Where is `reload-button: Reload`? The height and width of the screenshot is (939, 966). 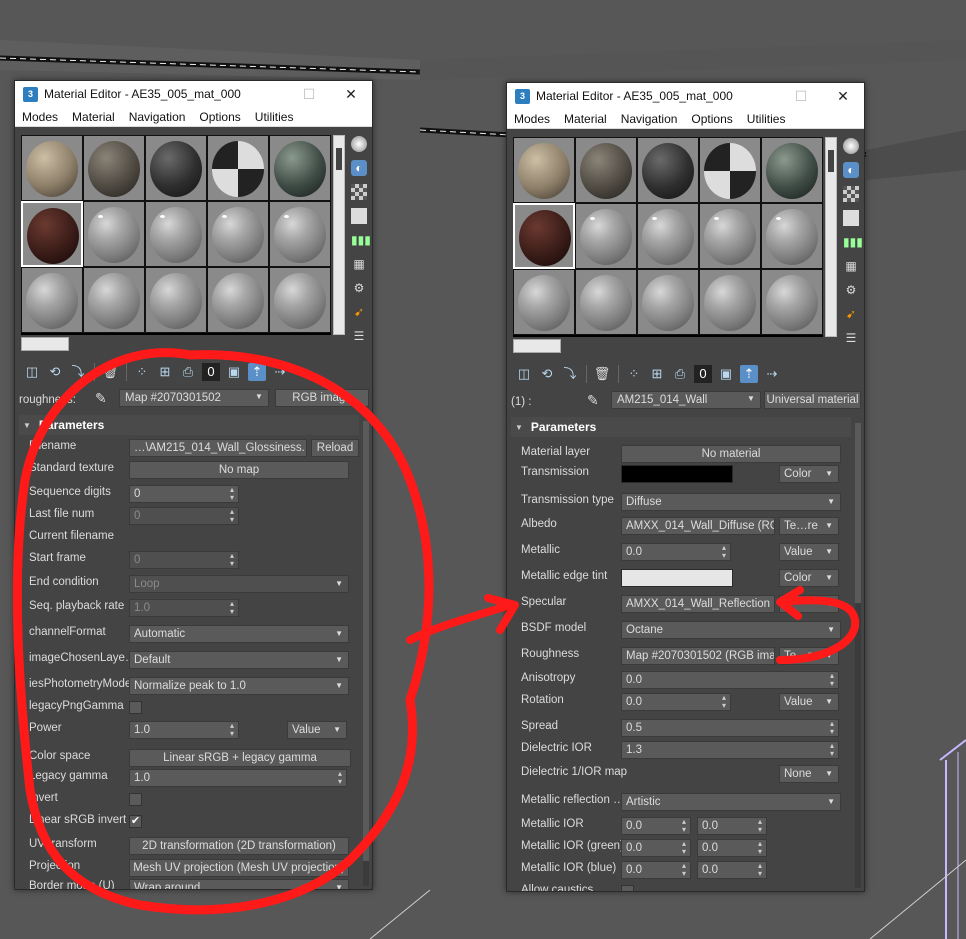
reload-button: Reload is located at coordinates (335, 448).